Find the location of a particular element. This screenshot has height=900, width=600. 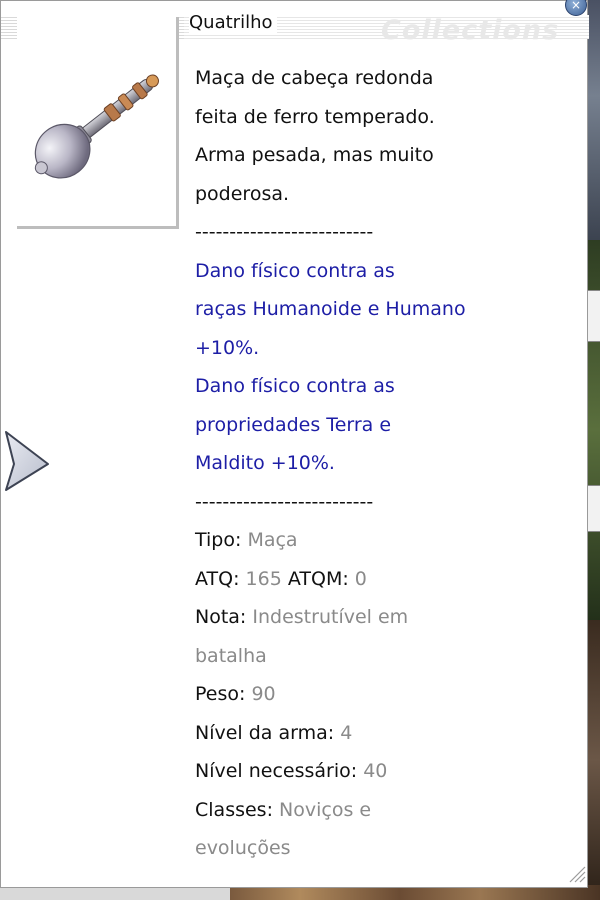

stat-label: Peso: is located at coordinates (220, 694).